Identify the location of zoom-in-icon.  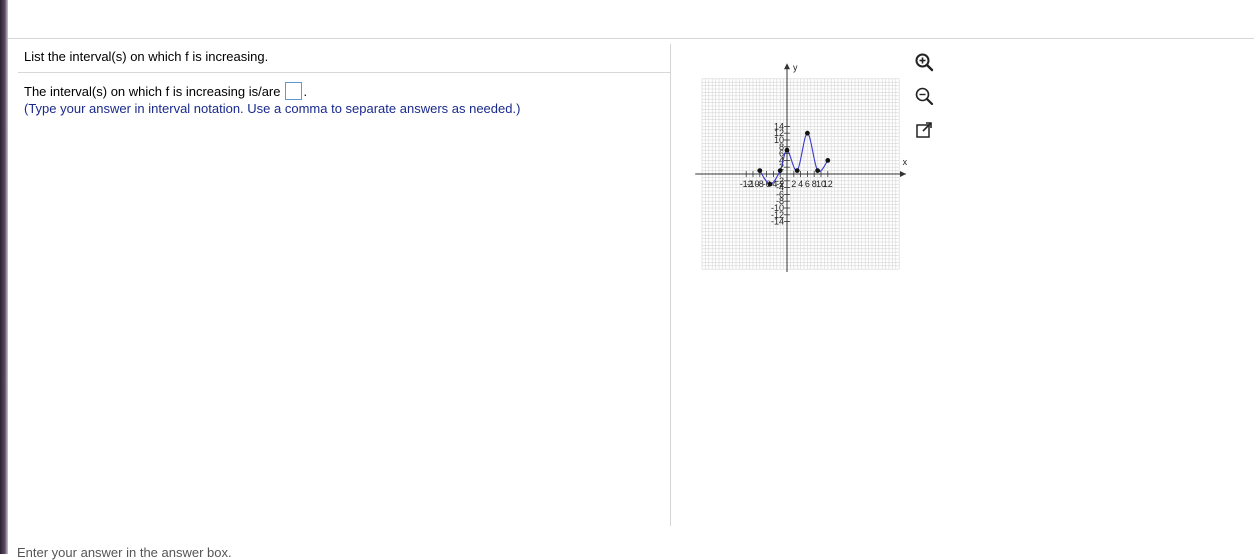
(924, 62).